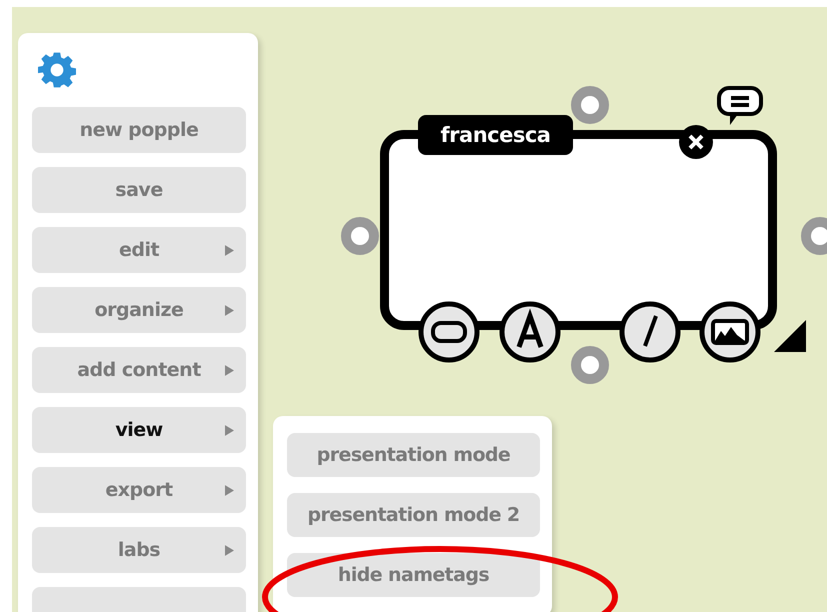  What do you see at coordinates (139, 370) in the screenshot?
I see `menu-item: add content` at bounding box center [139, 370].